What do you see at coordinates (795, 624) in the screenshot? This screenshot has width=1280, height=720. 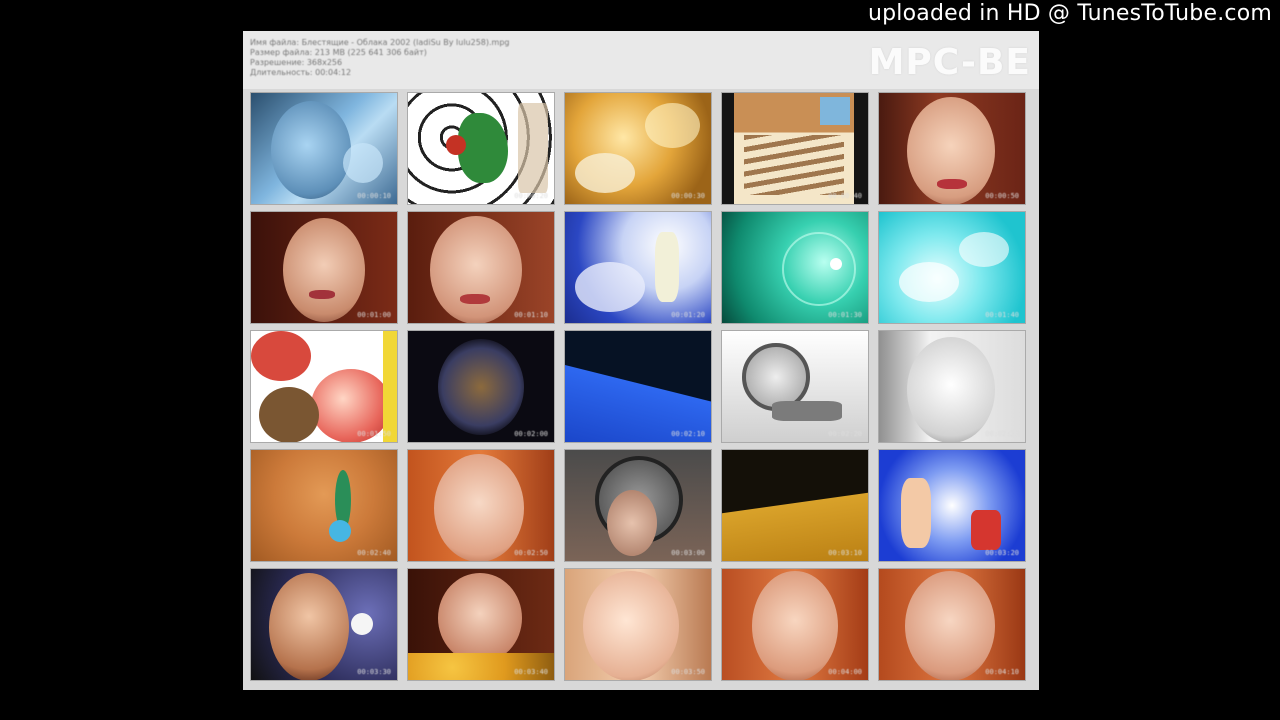 I see `video-thumbnail: 00:04:00` at bounding box center [795, 624].